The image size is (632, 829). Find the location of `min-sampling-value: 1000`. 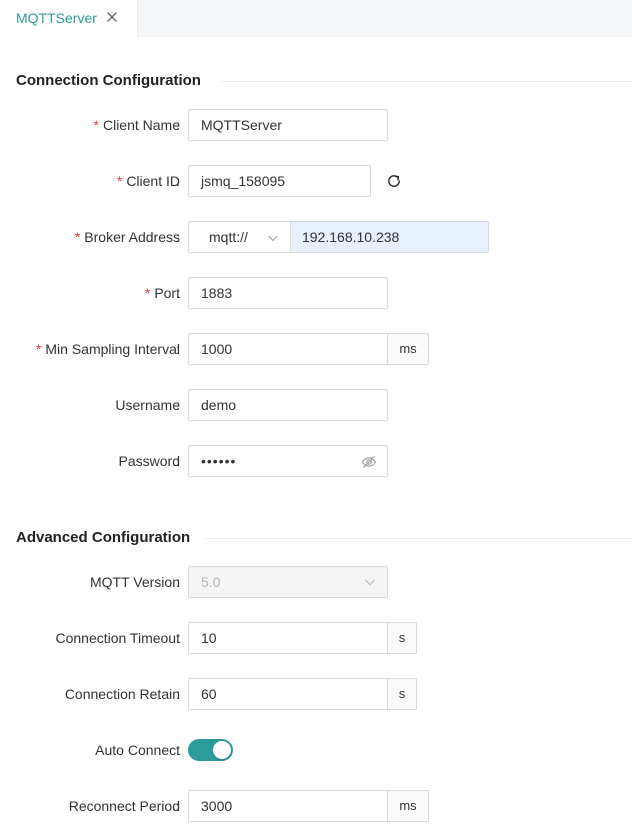

min-sampling-value: 1000 is located at coordinates (217, 349).